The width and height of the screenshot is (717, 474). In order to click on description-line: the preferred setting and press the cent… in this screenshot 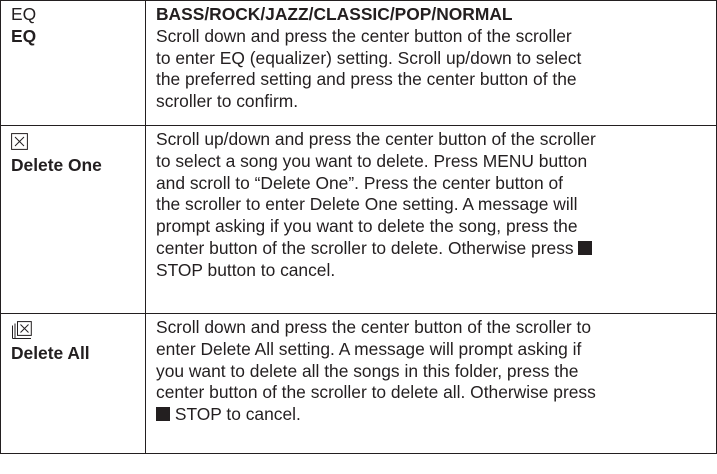, I will do `click(366, 79)`.